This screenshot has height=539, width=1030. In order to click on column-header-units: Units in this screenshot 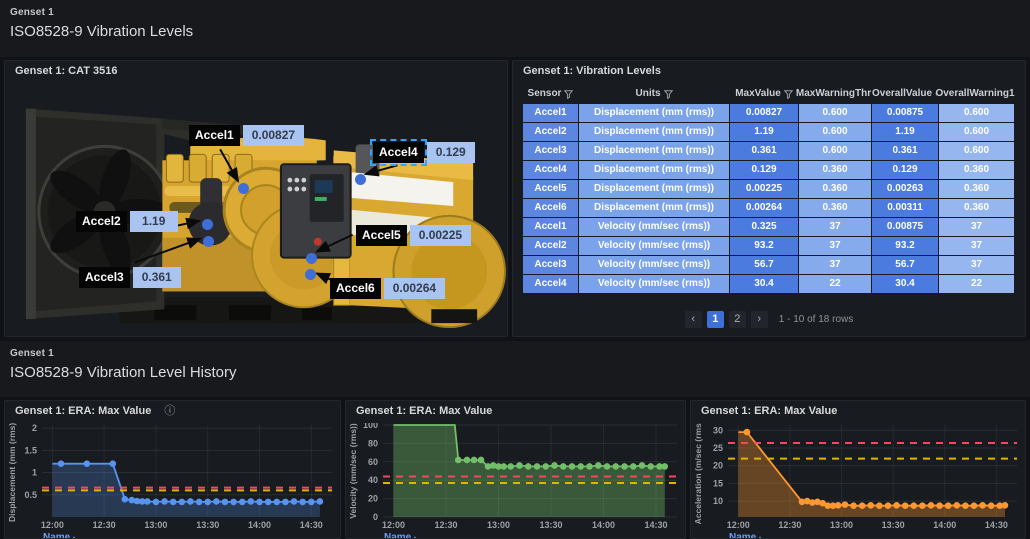, I will do `click(654, 94)`.